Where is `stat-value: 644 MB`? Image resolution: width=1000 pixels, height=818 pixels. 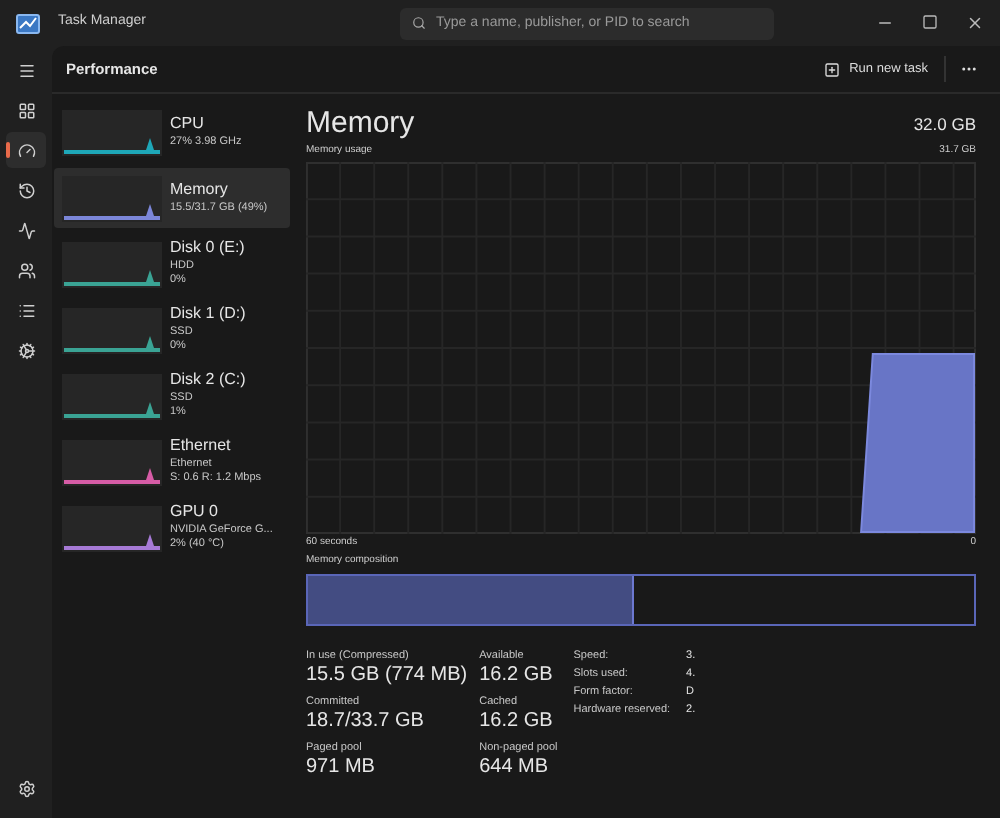
stat-value: 644 MB is located at coordinates (515, 768).